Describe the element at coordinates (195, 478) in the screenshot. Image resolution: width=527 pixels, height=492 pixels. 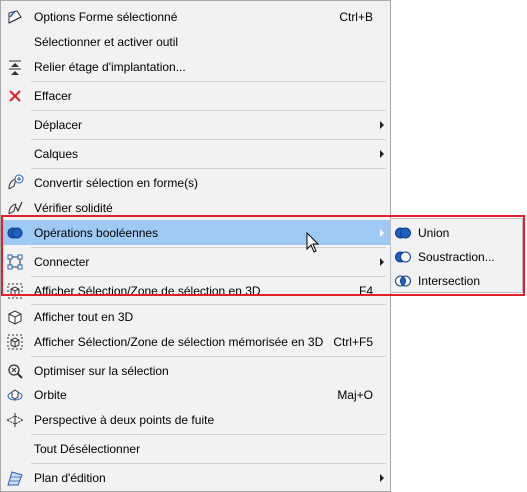
I see `menu-item-editing-plane: Plan d'édition` at that location.